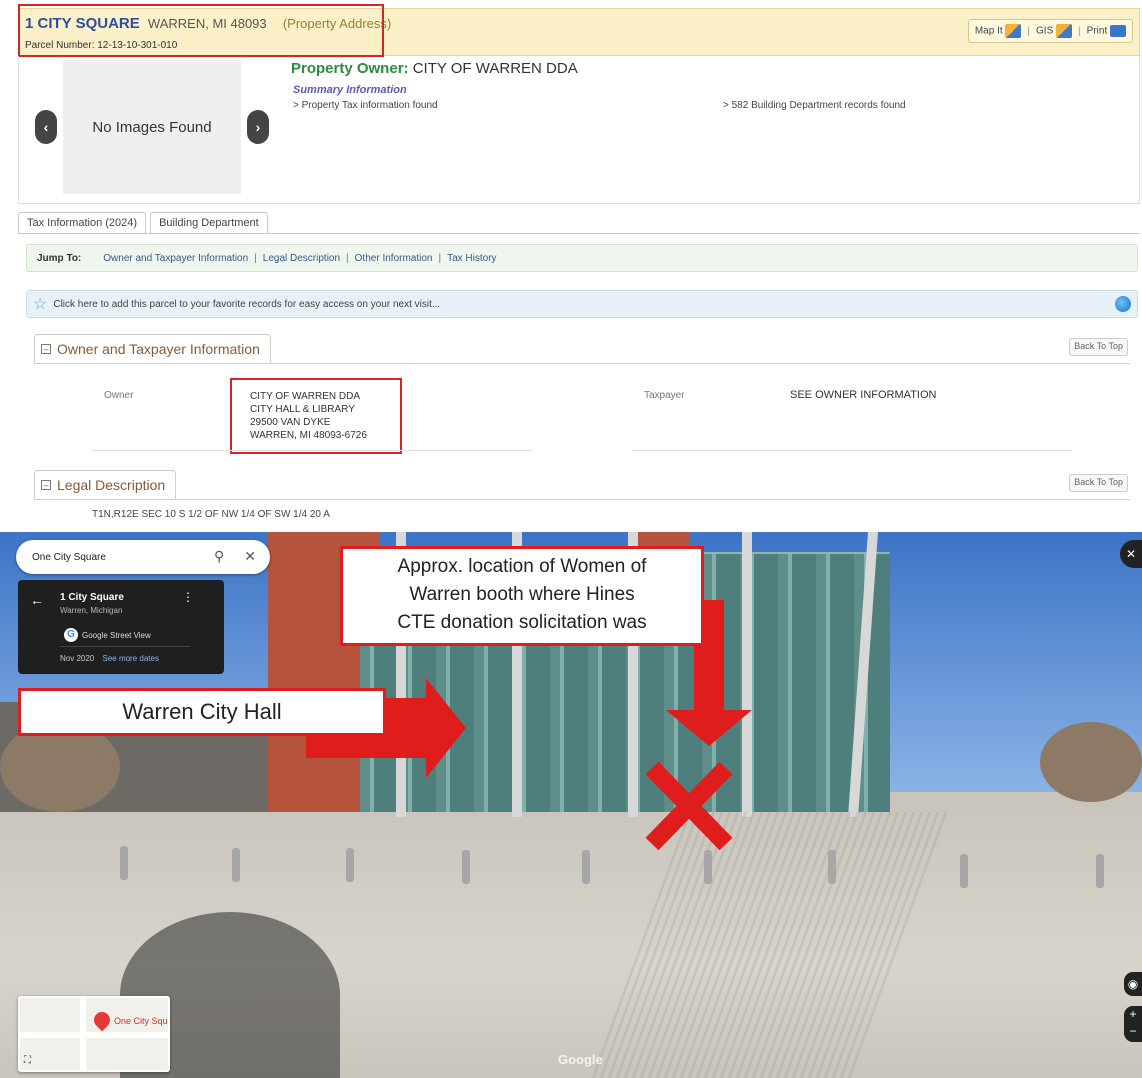 This screenshot has width=1142, height=1078. What do you see at coordinates (1013, 31) in the screenshot?
I see `map-icon` at bounding box center [1013, 31].